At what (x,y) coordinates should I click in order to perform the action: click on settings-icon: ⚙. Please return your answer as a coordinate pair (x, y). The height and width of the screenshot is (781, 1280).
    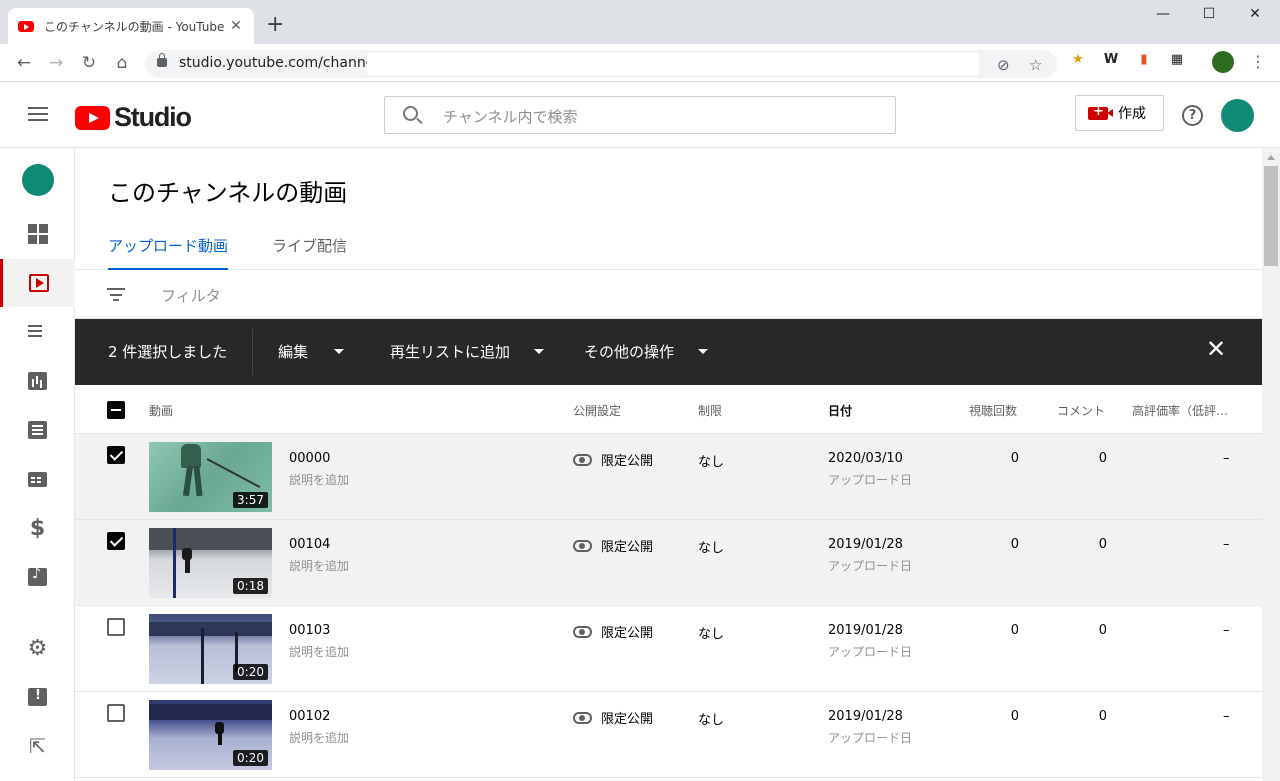
    Looking at the image, I should click on (37, 648).